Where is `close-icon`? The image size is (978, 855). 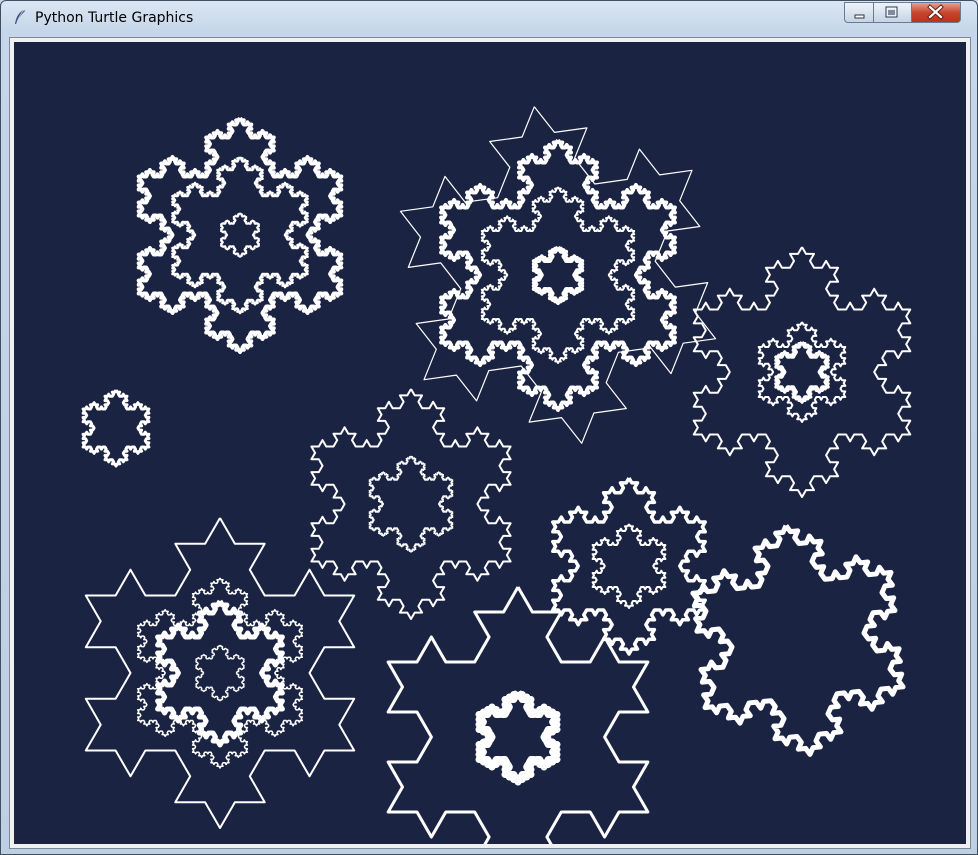
close-icon is located at coordinates (935, 12).